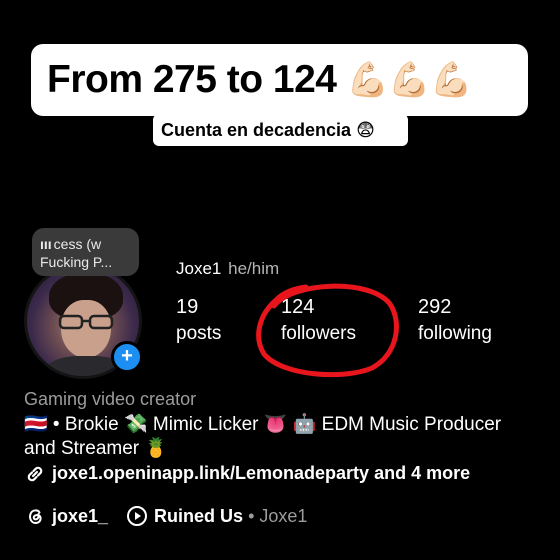 The height and width of the screenshot is (560, 560). I want to click on subheadline-banner: Cuenta en decadencia 😨, so click(280, 130).